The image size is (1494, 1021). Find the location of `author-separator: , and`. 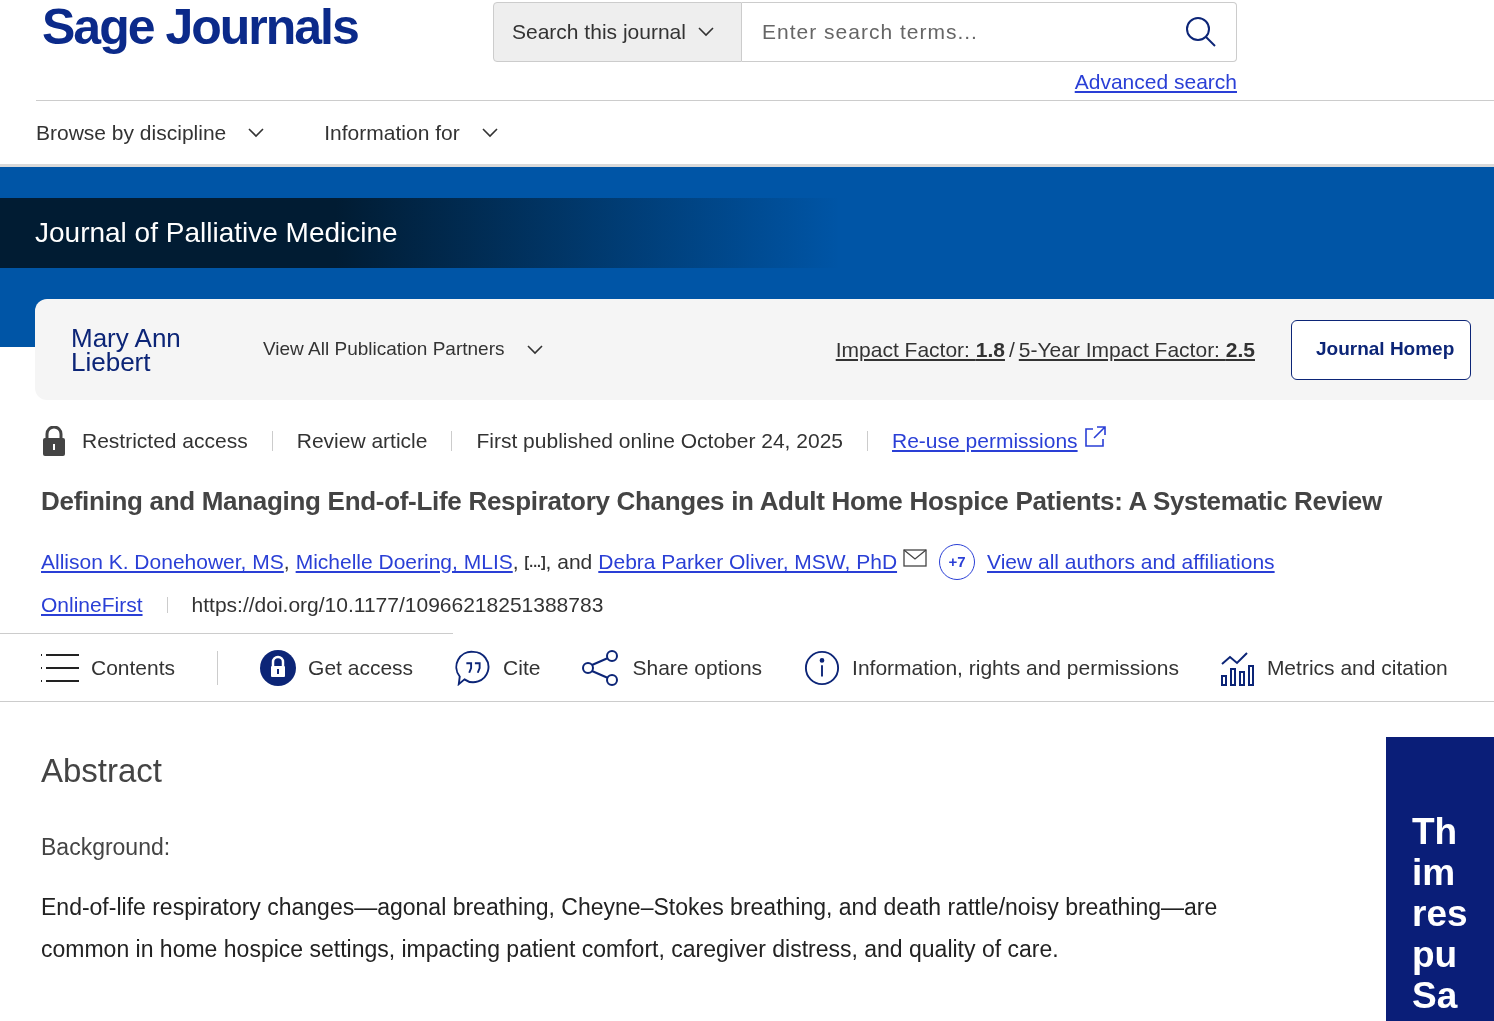

author-separator: , and is located at coordinates (569, 562).